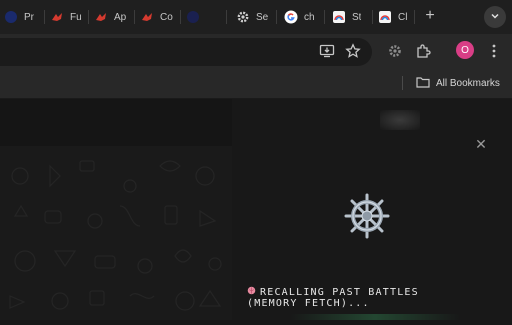 This screenshot has width=512, height=325. I want to click on install-app-icon, so click(327, 51).